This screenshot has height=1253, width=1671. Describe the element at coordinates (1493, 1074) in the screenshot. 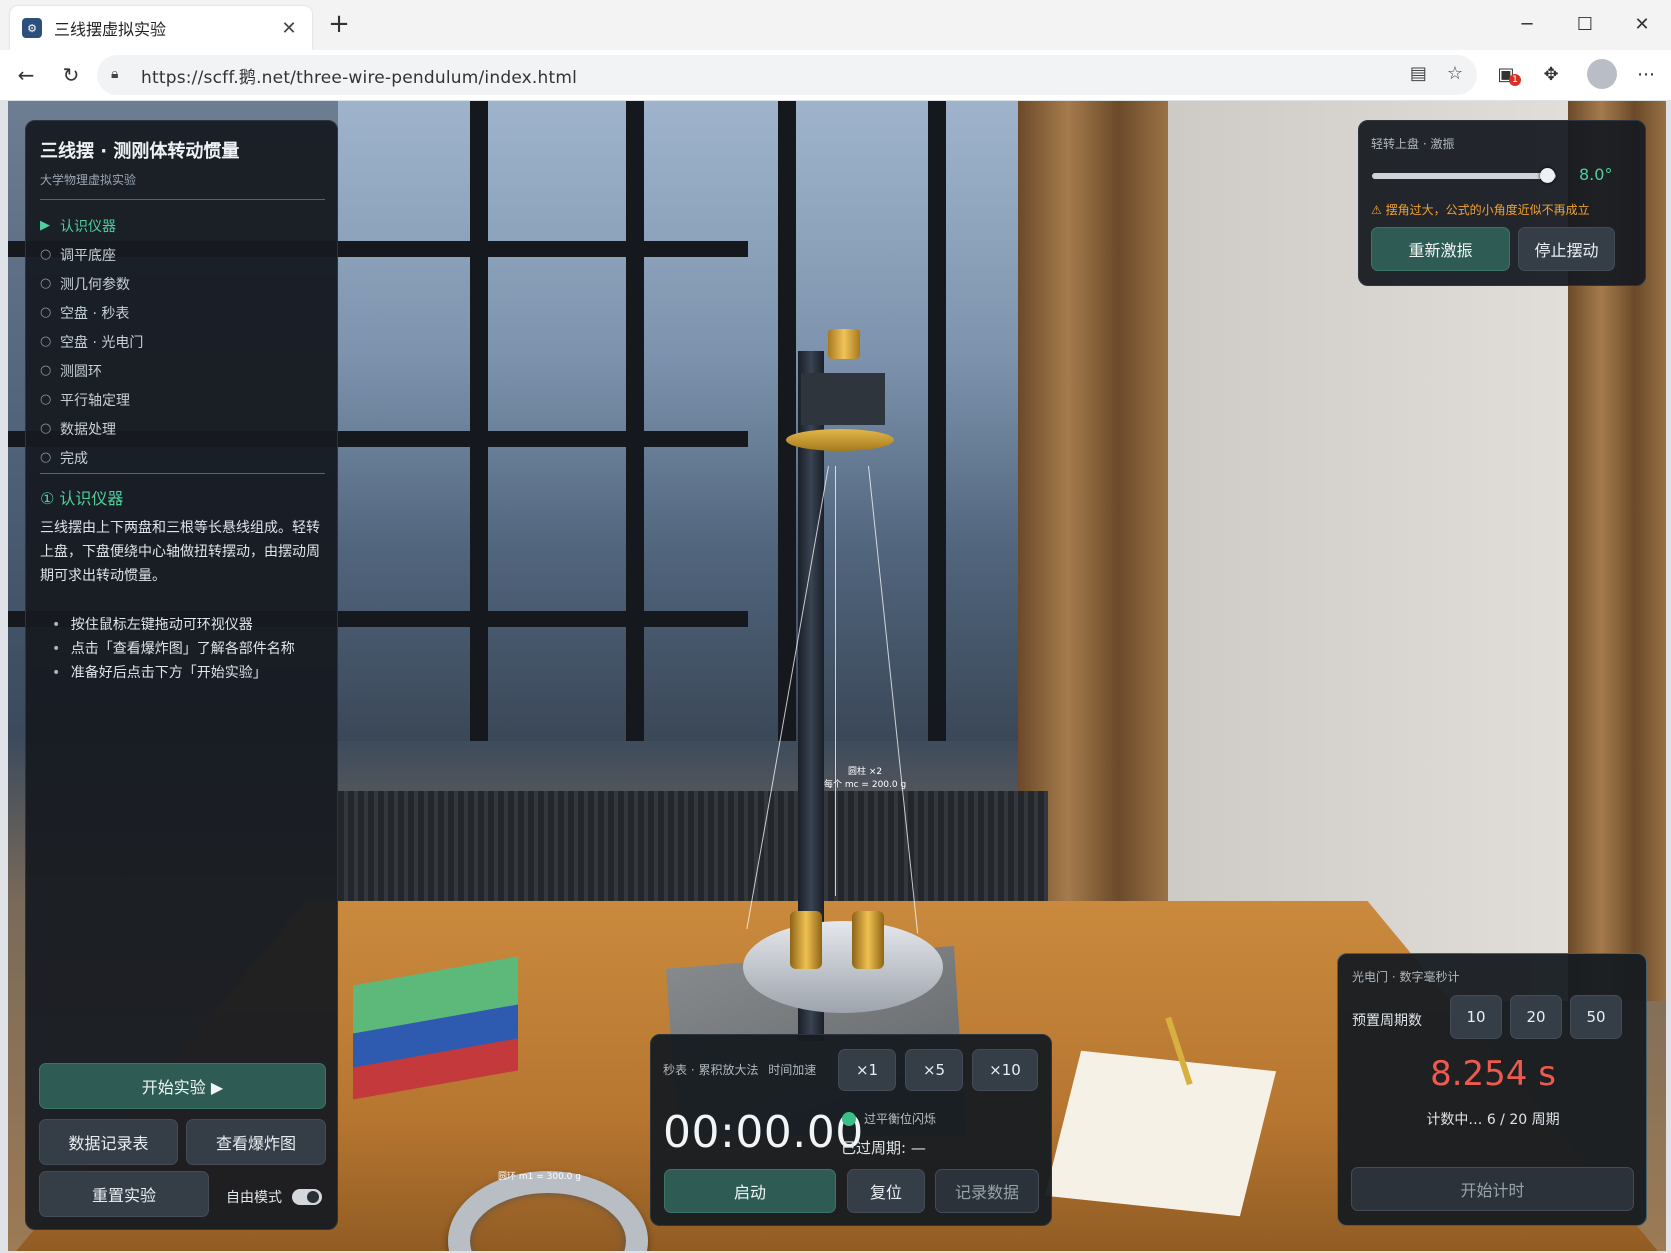

I see `photogate-time: 8.254 s` at that location.